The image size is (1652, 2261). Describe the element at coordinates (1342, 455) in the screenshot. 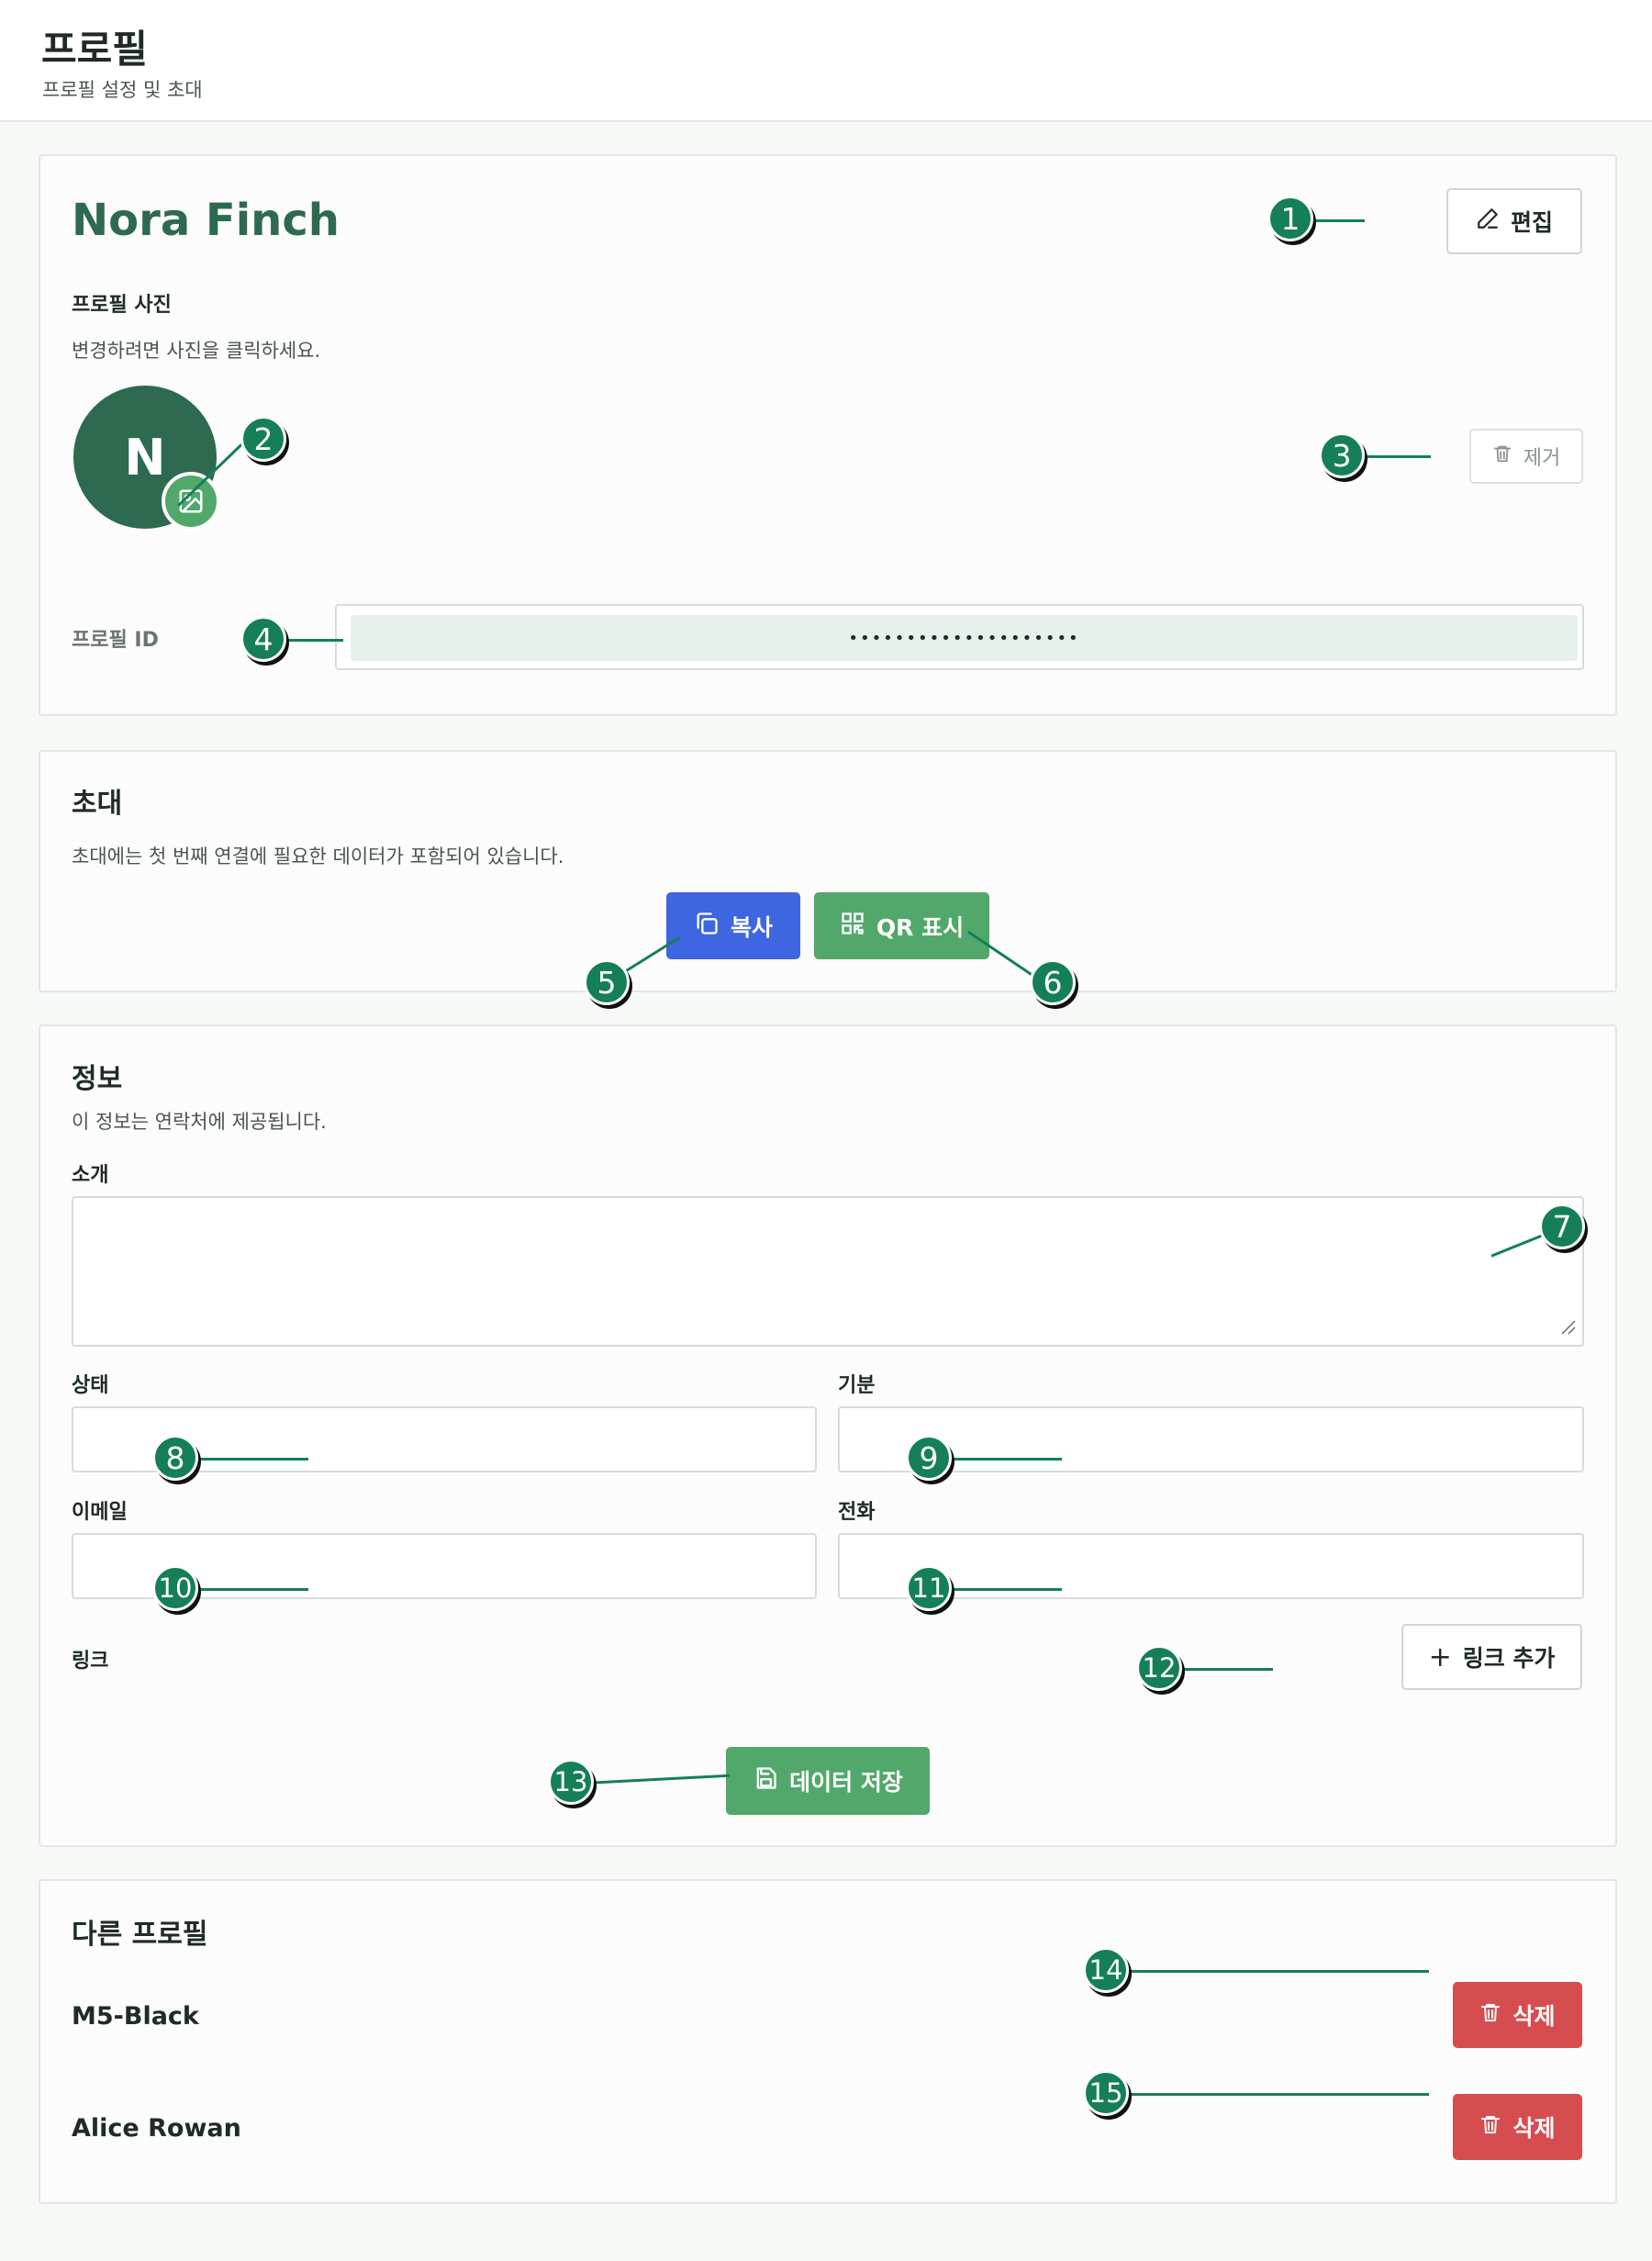

I see `annotation-marker: 3` at that location.